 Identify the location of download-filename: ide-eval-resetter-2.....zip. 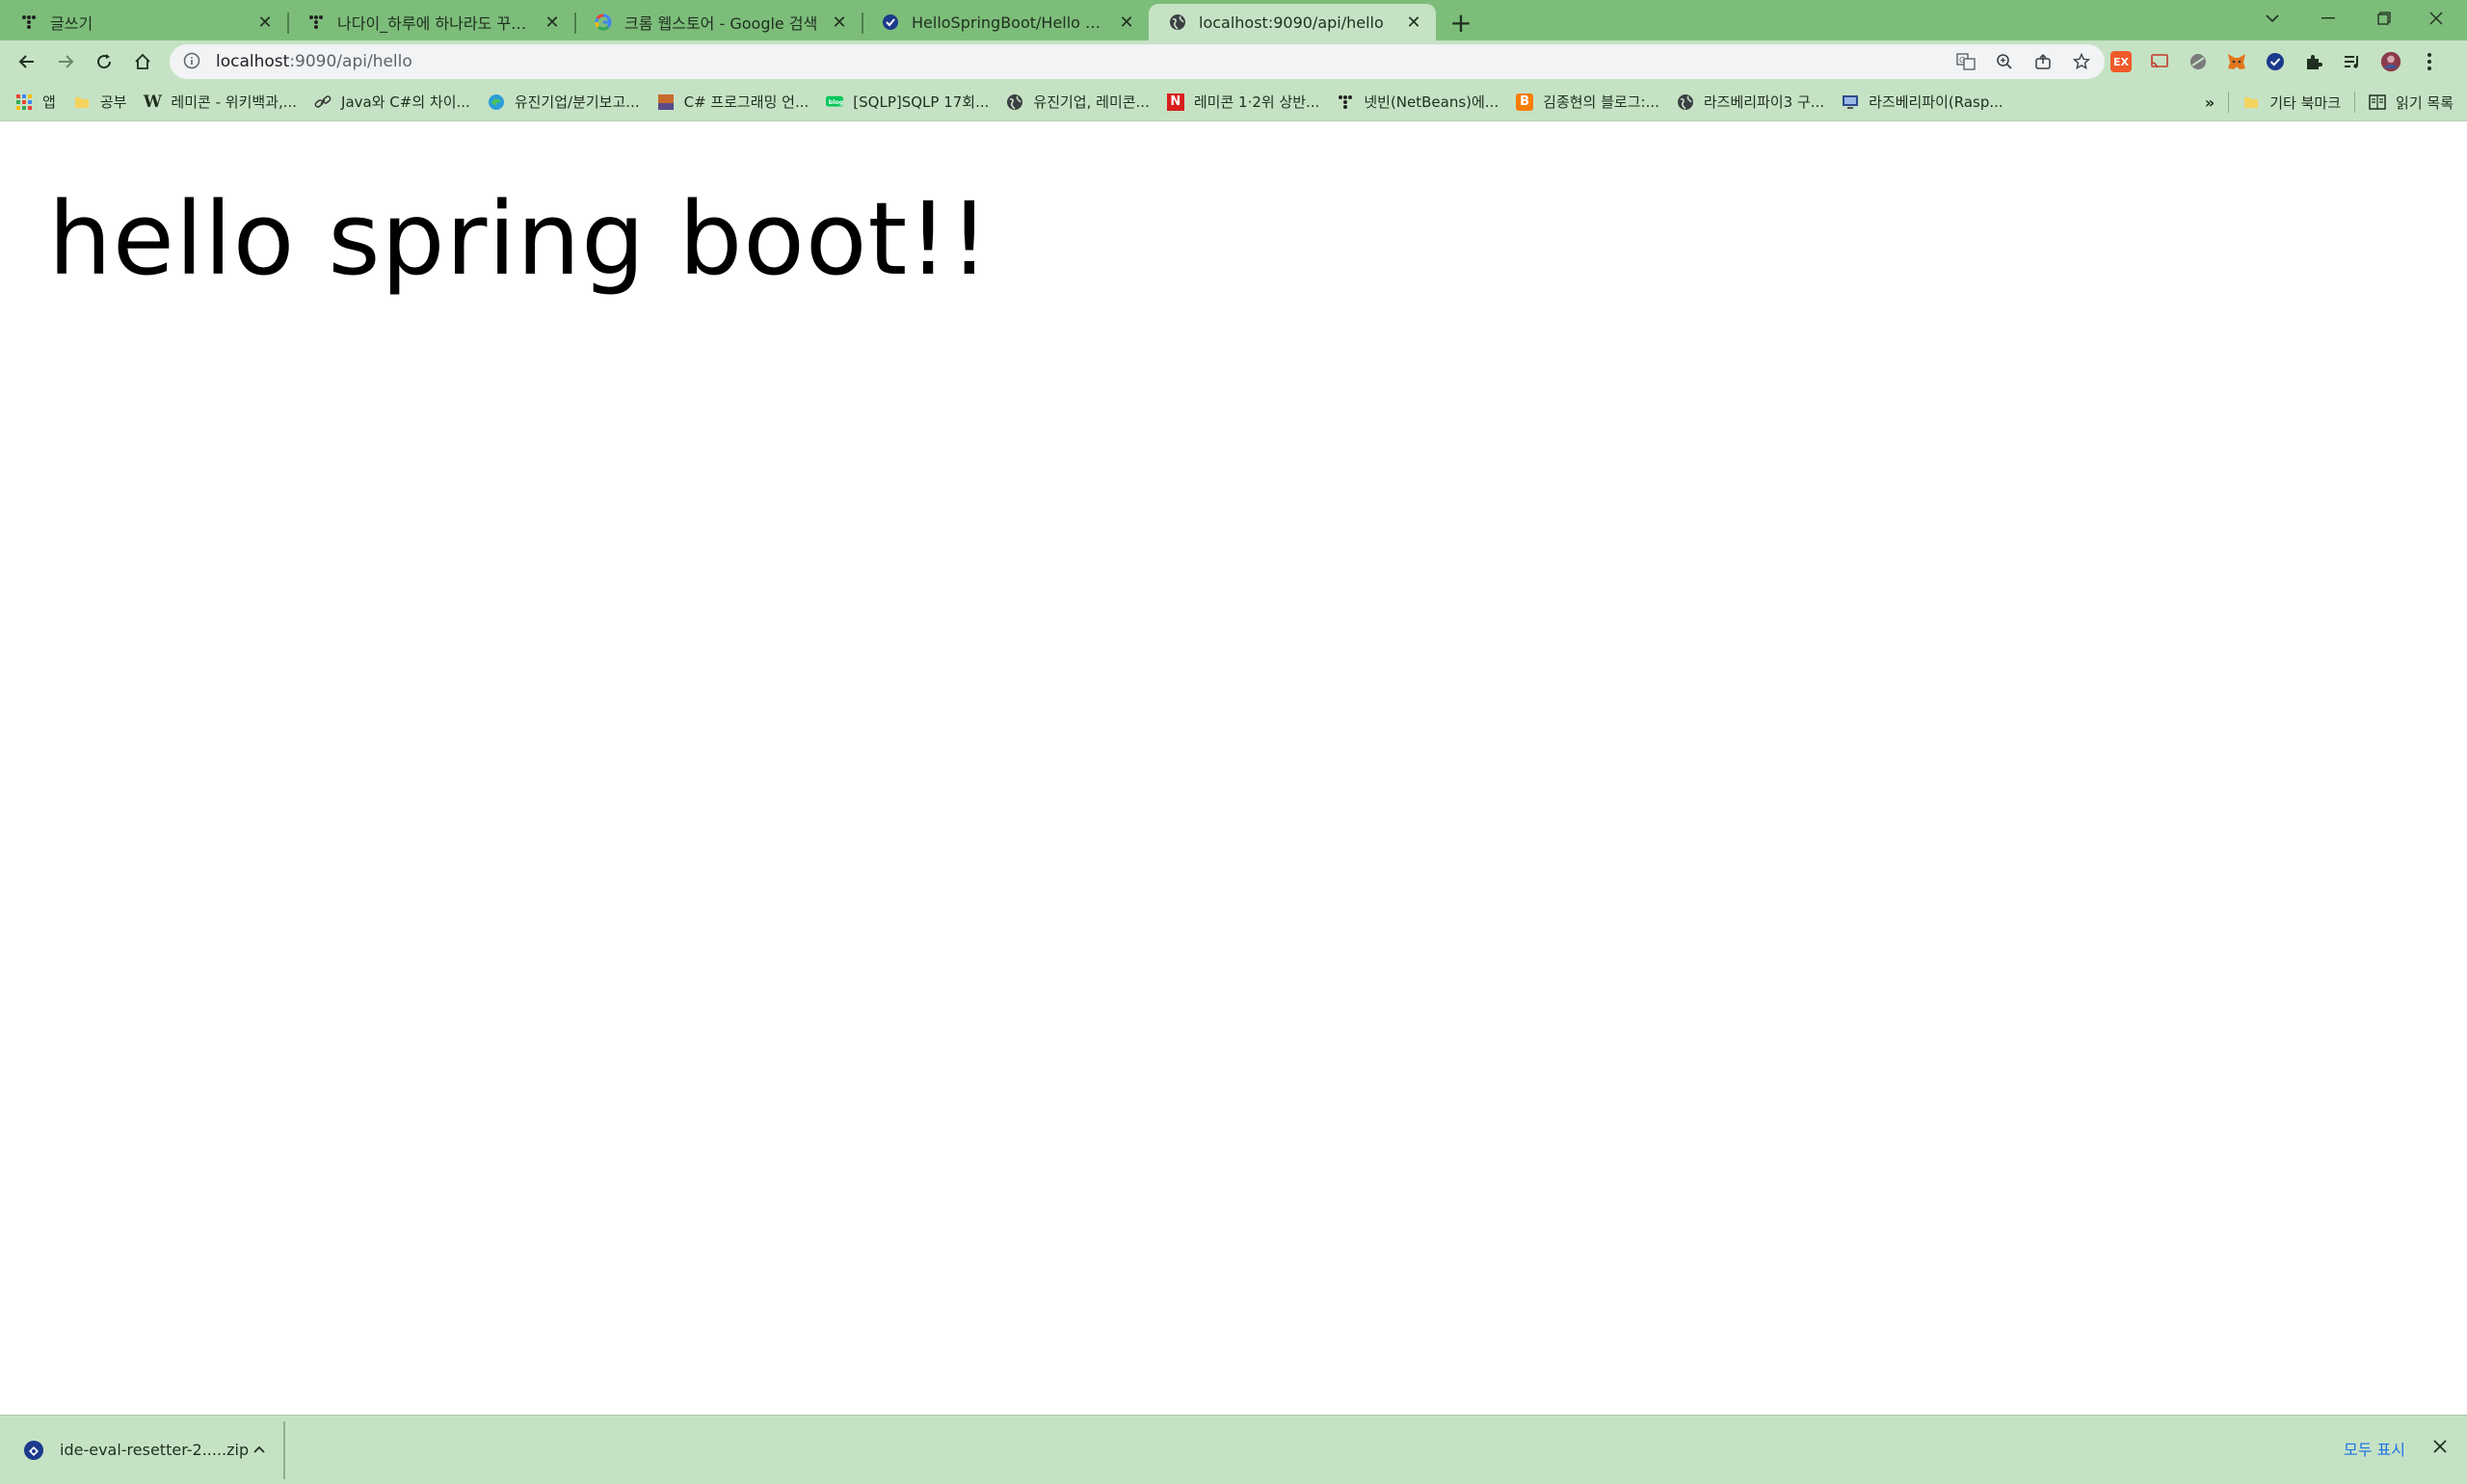
(155, 1450).